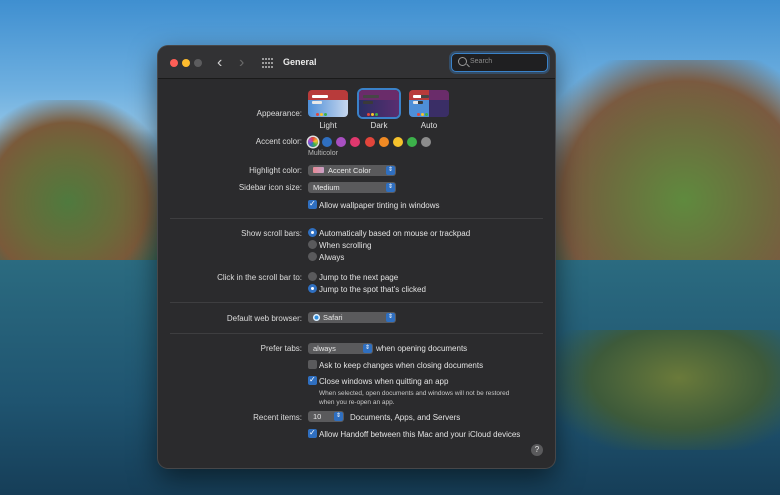  I want to click on recent-items-value: 10, so click(317, 416).